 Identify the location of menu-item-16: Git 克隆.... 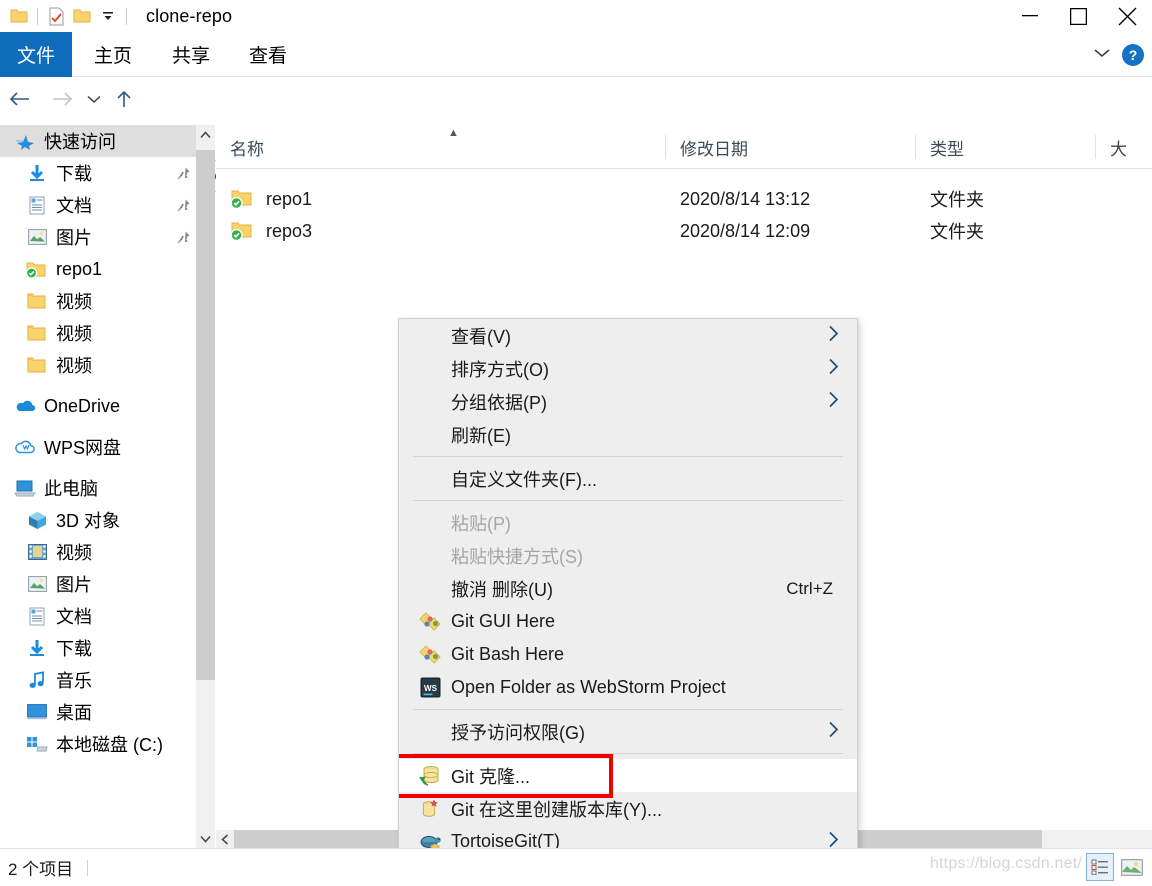
(628, 775).